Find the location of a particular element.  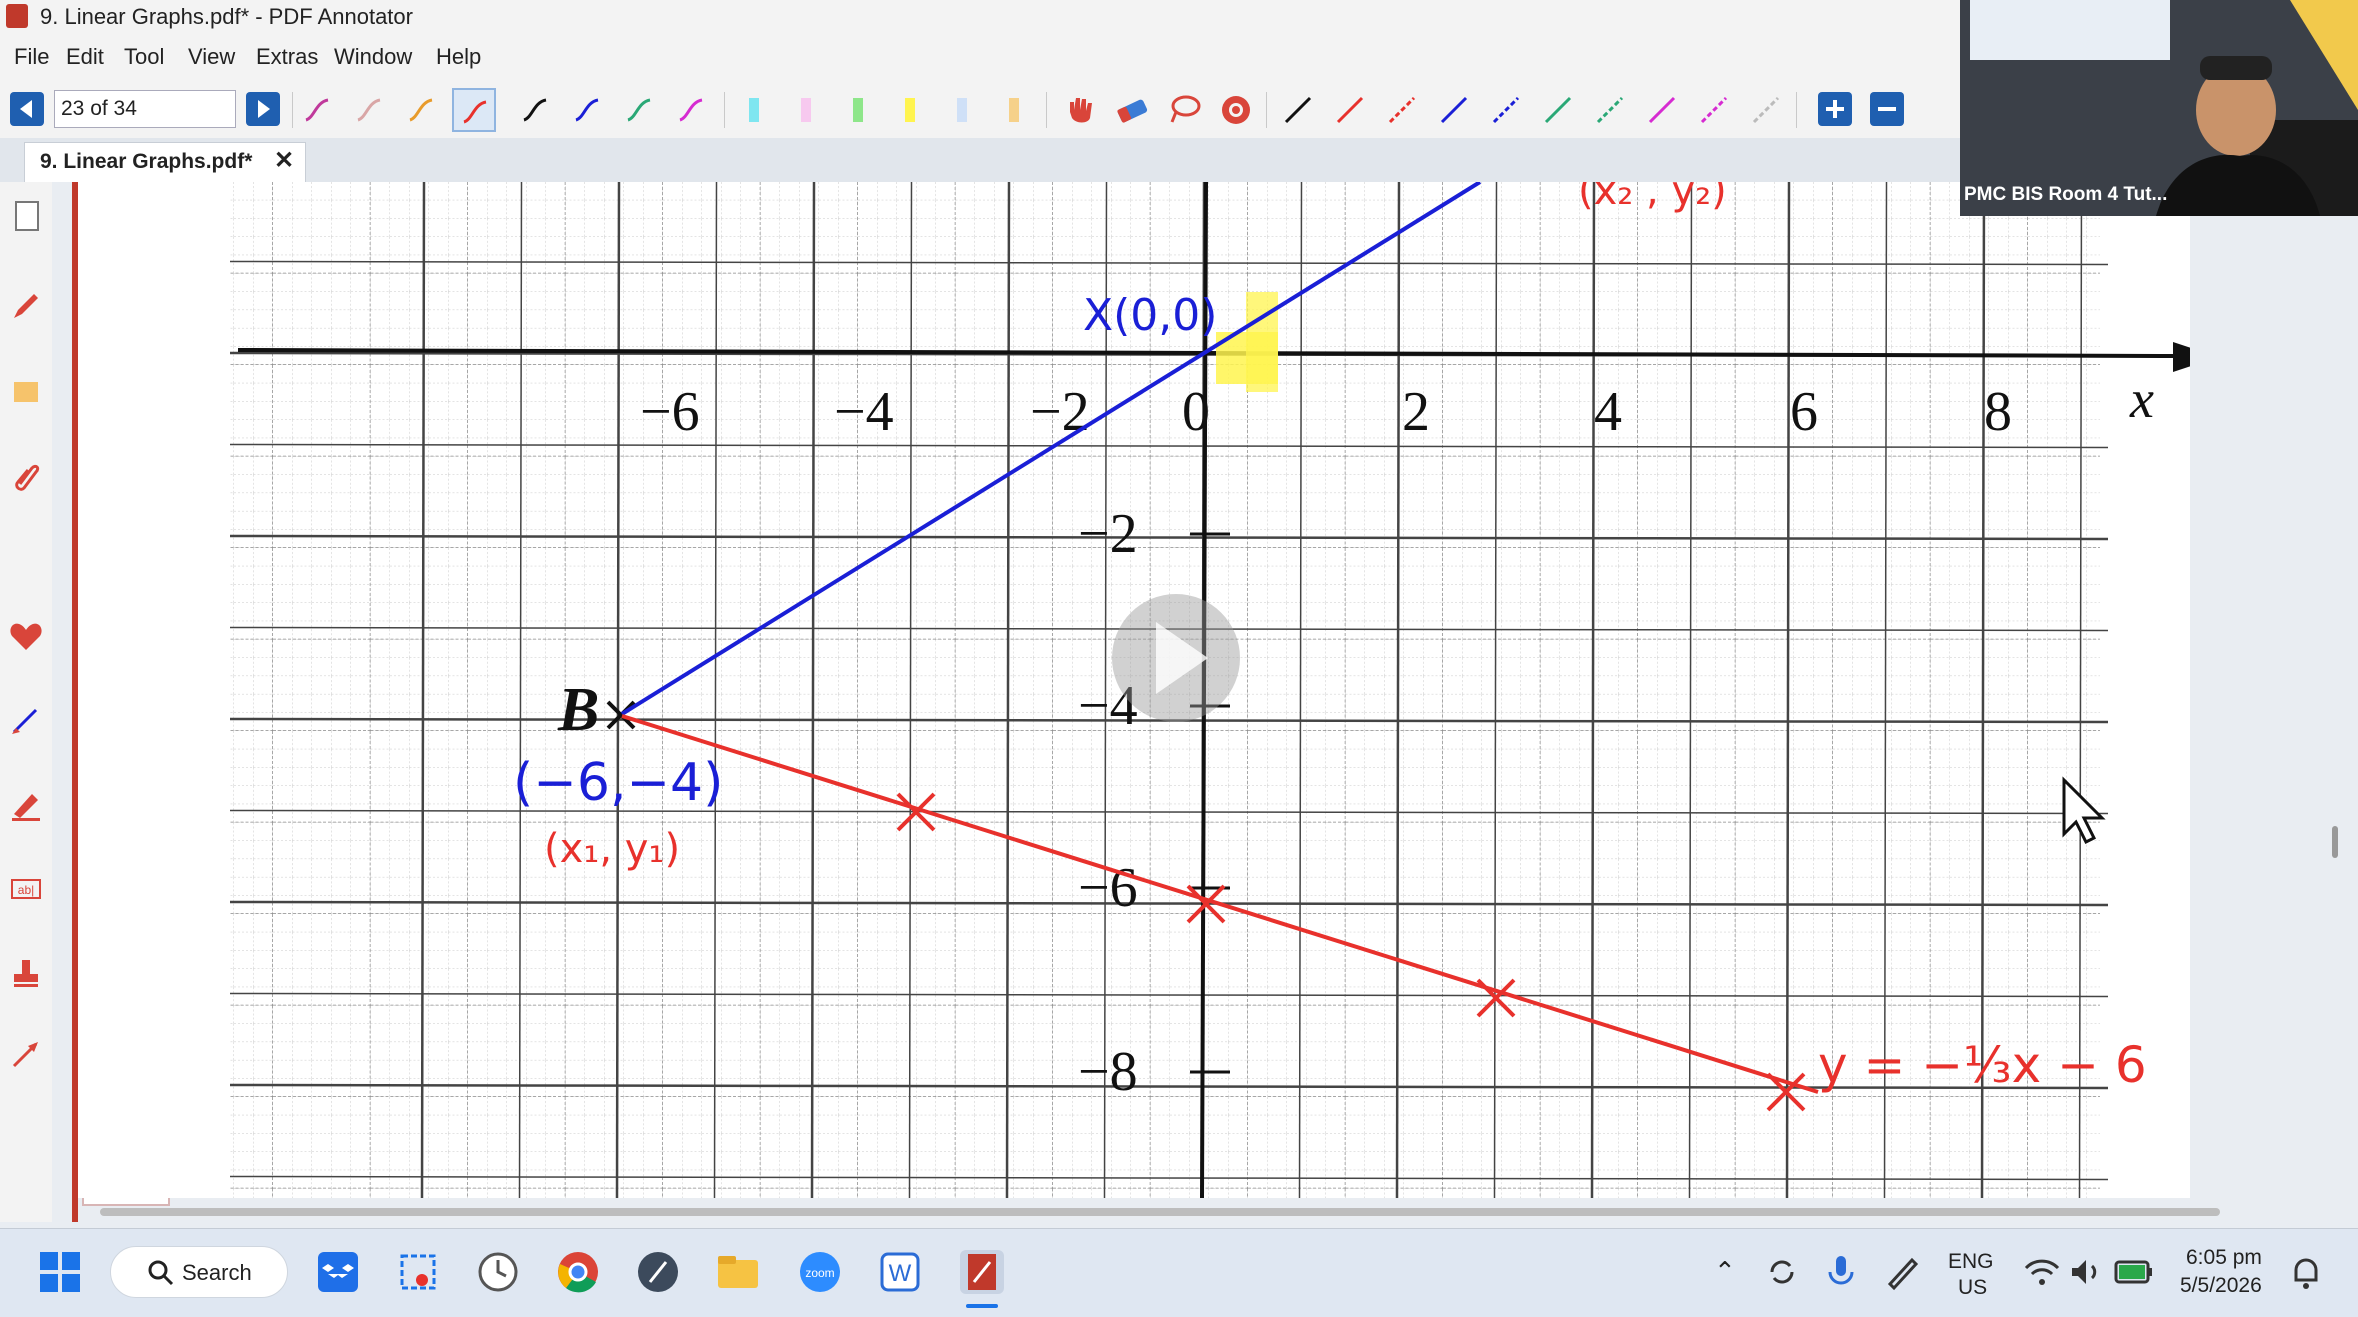

sync-icon is located at coordinates (1782, 1272).